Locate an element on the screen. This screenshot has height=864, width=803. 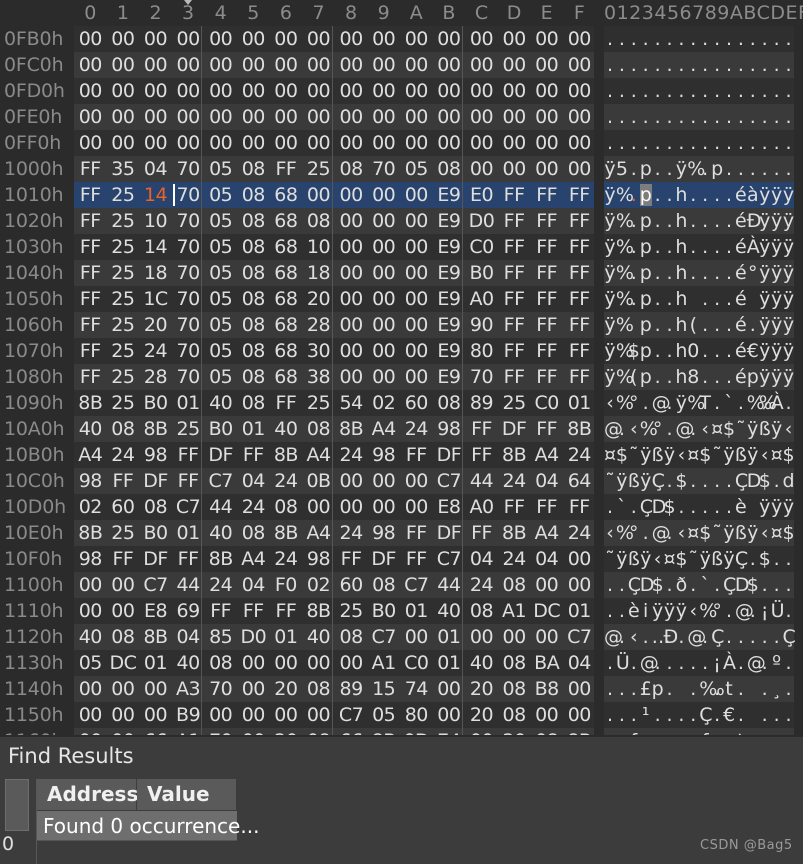
ascii-char: € is located at coordinates (729, 715).